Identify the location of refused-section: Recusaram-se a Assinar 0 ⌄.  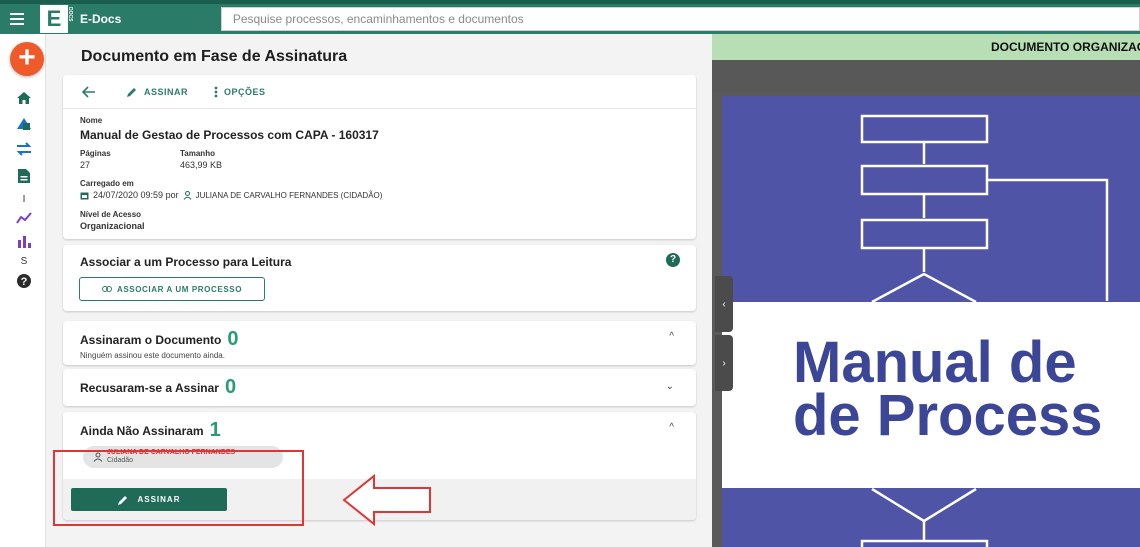
(379, 387).